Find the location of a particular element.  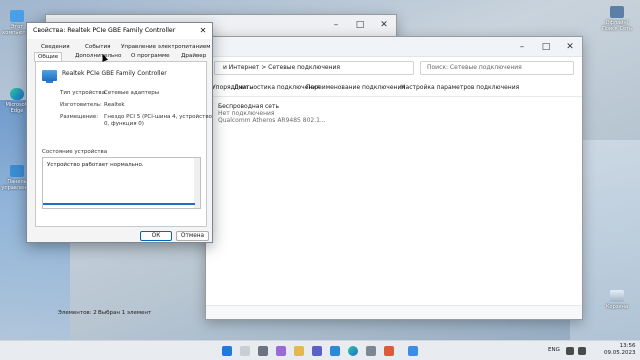

desktop-icon-network: Офлайн/Поиск Сеть is located at coordinates (617, 19).